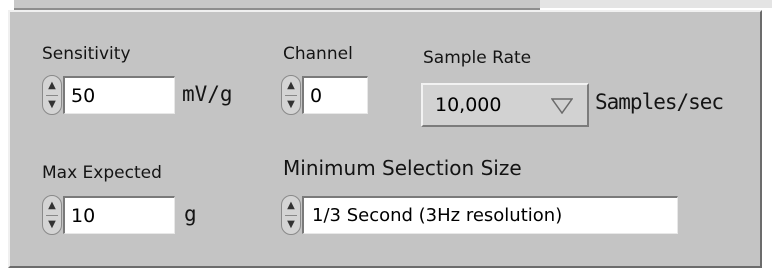 This screenshot has width=772, height=278. Describe the element at coordinates (335, 95) in the screenshot. I see `channel-input: 0` at that location.